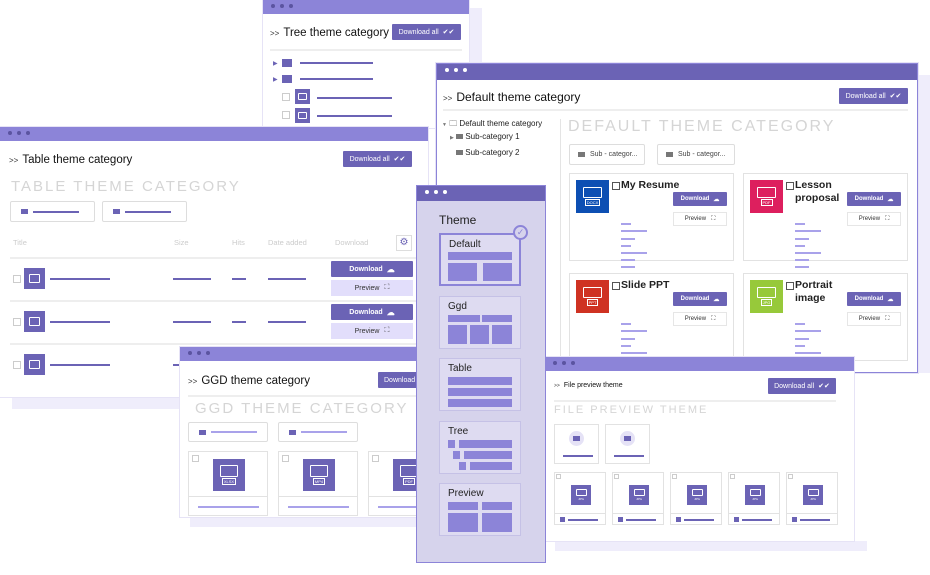 The image size is (930, 575). I want to click on file-card: MP4, so click(318, 483).